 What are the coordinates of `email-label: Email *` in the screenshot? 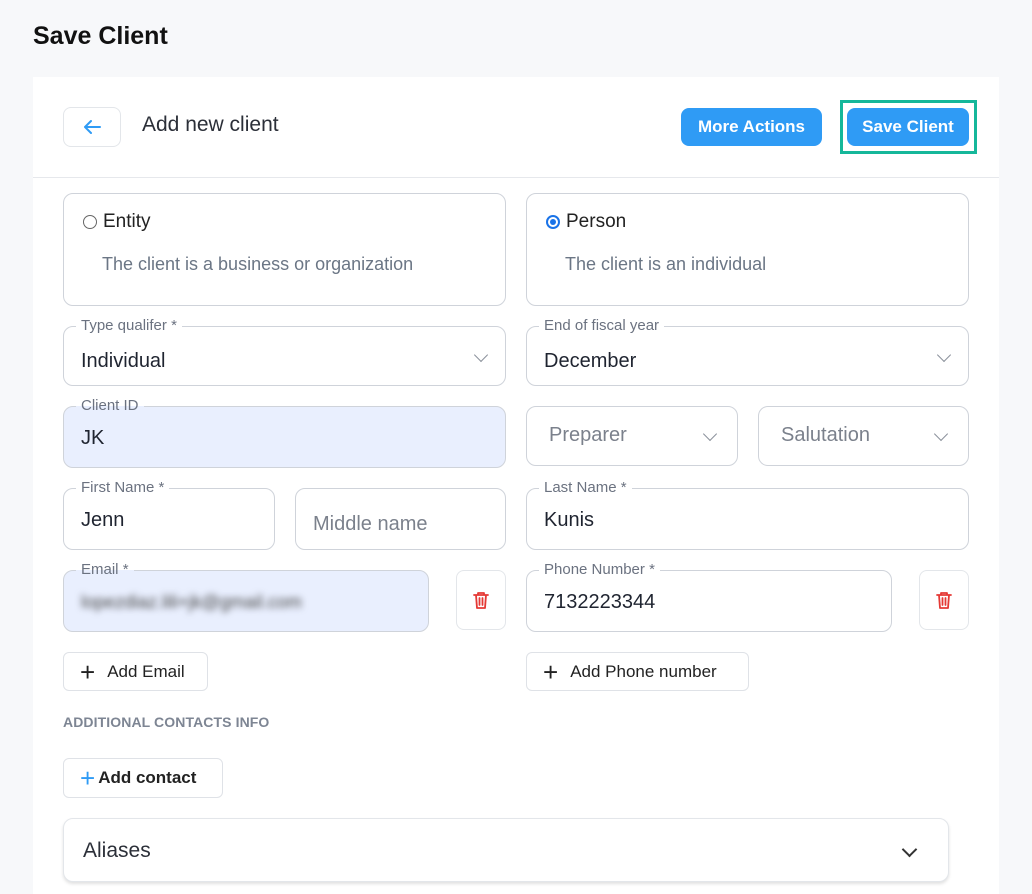 It's located at (105, 570).